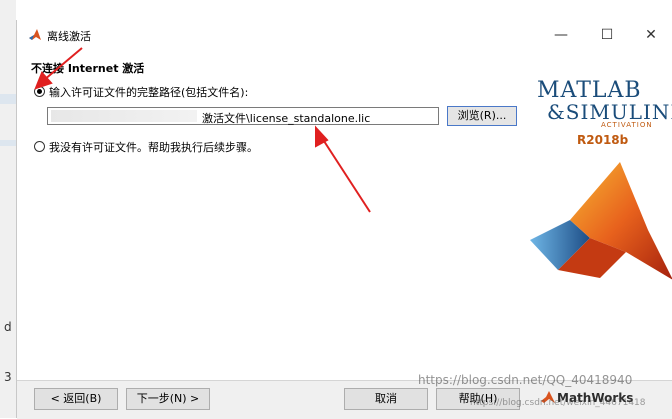 This screenshot has width=672, height=419. I want to click on license-path-value: 激活文件\license_standalone.lic, so click(286, 118).